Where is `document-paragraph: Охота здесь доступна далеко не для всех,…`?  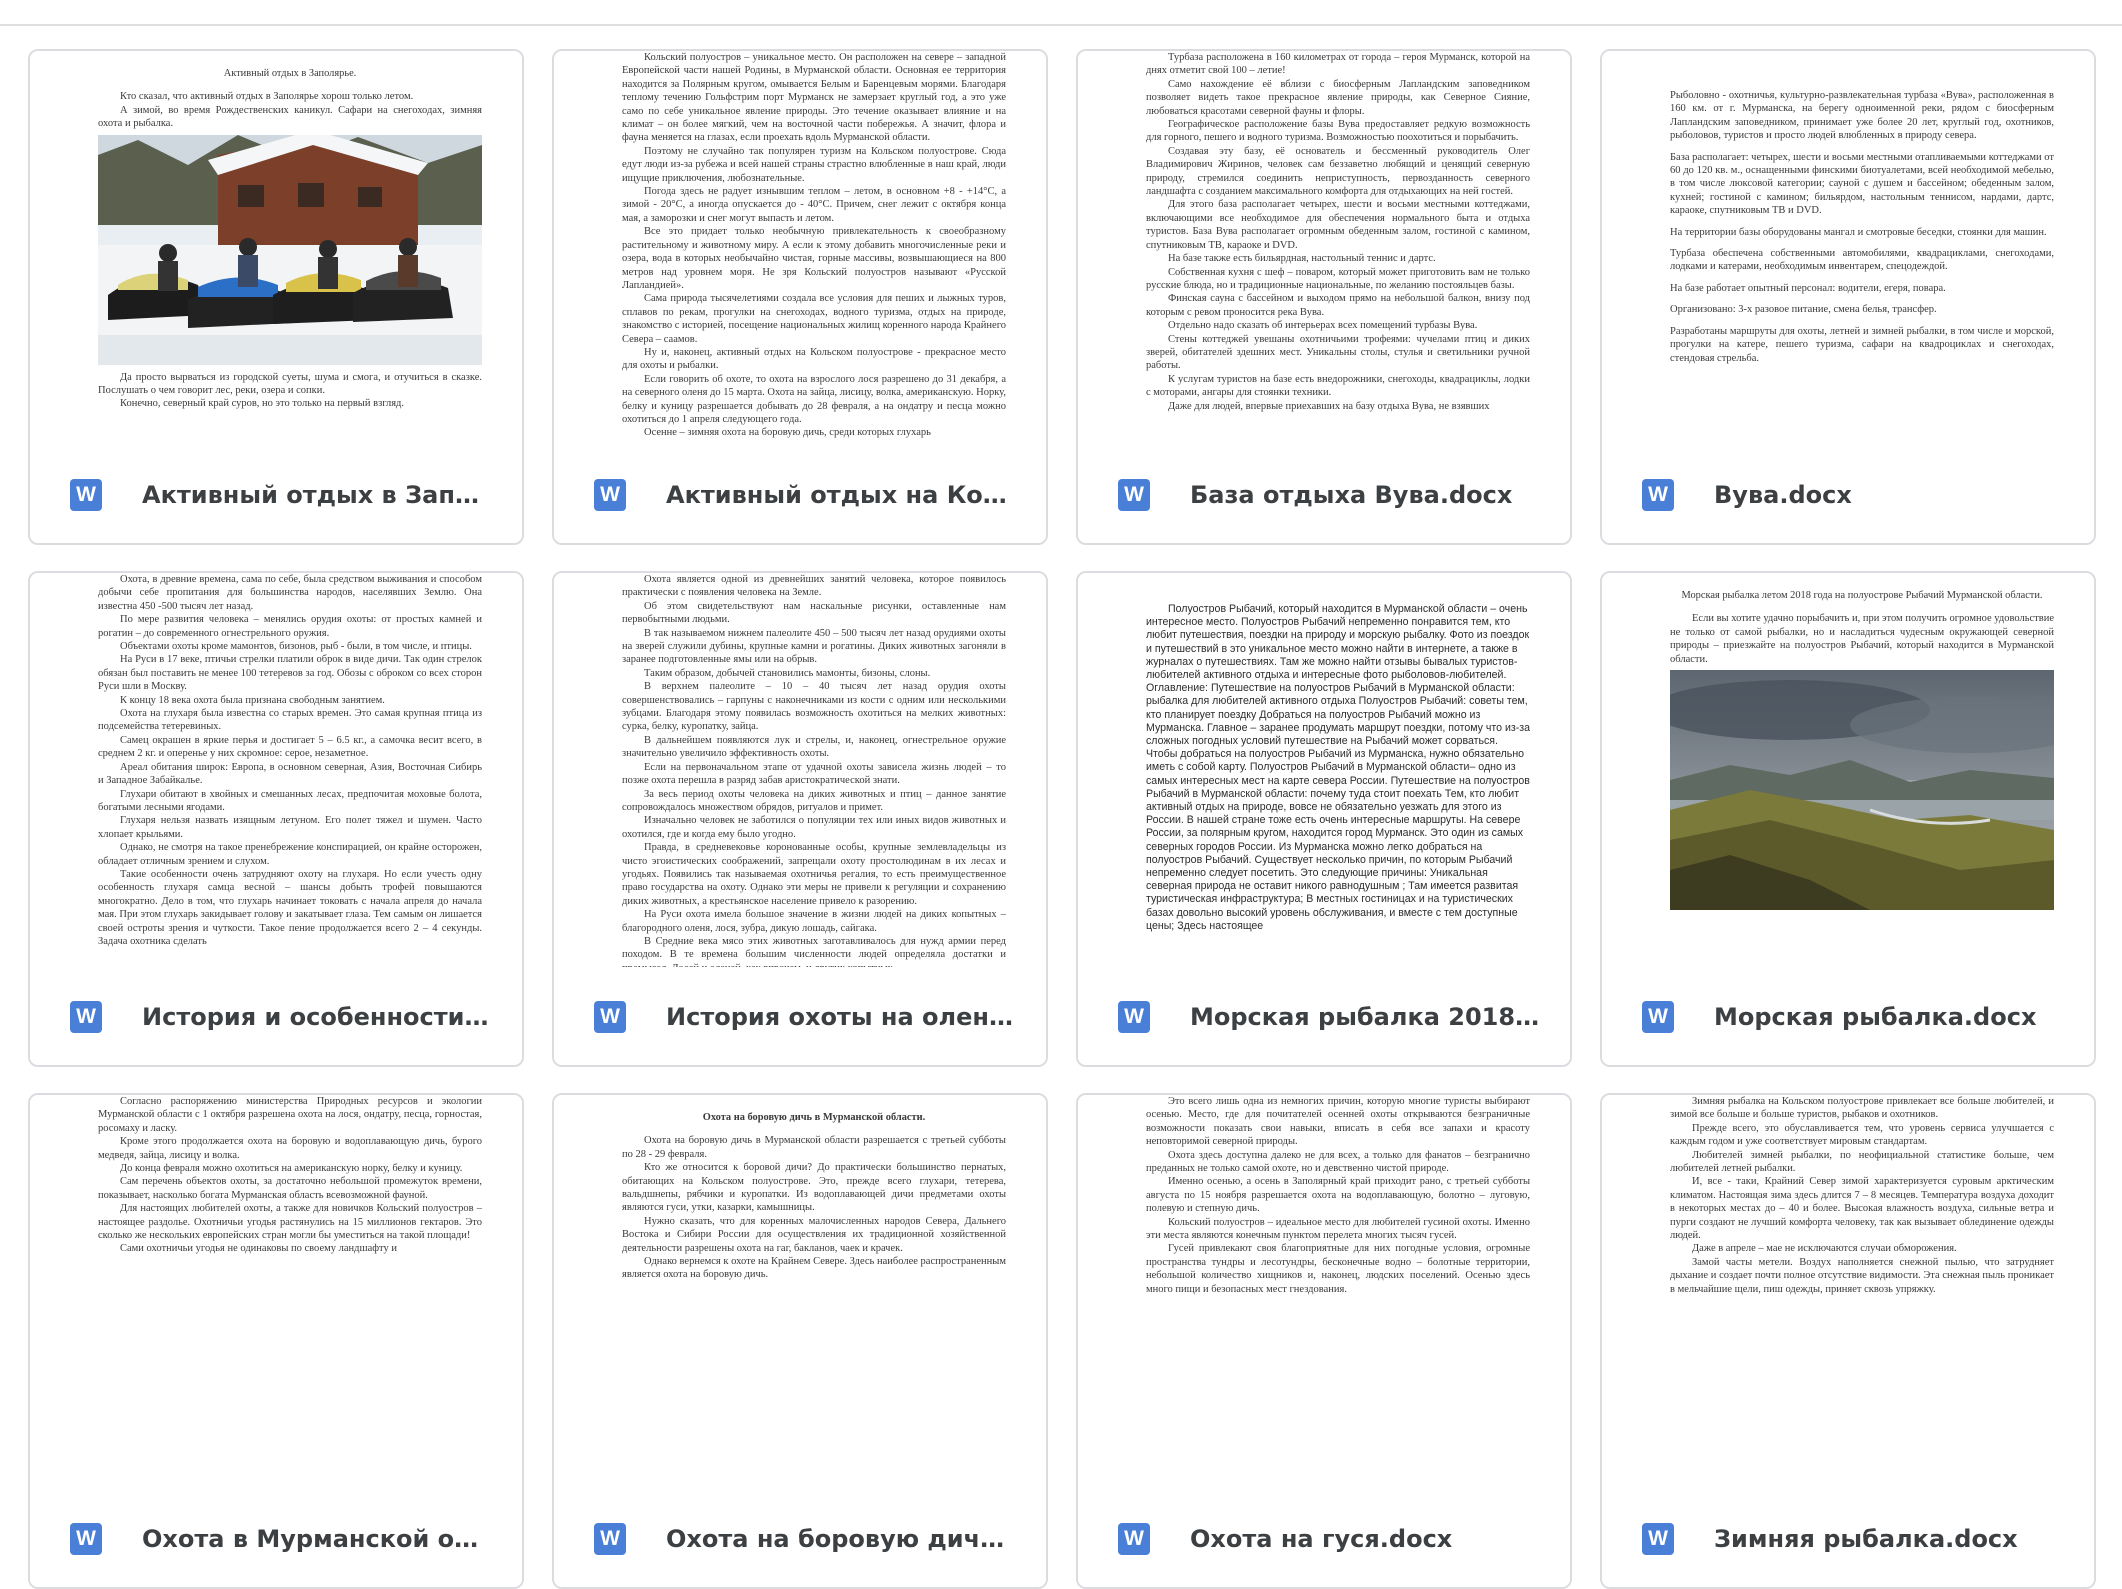 document-paragraph: Охота здесь доступна далеко не для всех,… is located at coordinates (1338, 1162).